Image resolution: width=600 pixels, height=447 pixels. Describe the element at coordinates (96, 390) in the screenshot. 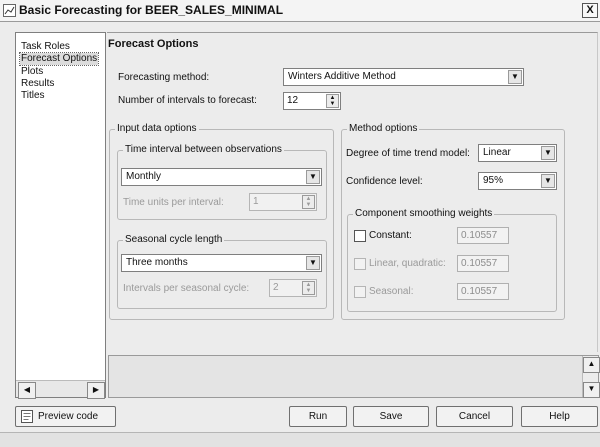

I see `scroll-right-icon: ▶` at that location.